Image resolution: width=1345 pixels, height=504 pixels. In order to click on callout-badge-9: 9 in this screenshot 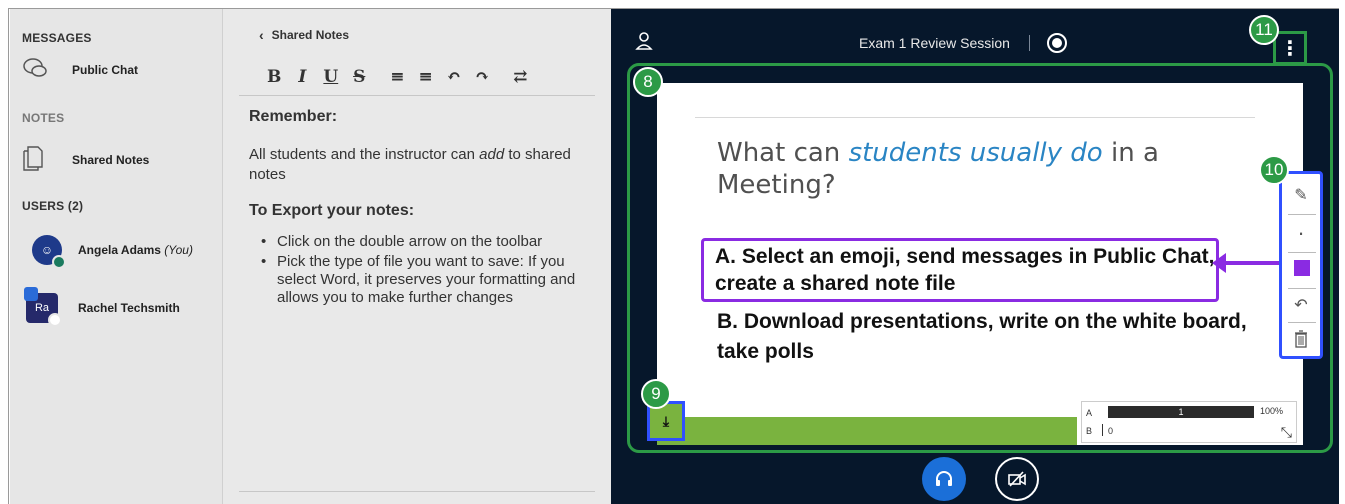, I will do `click(656, 394)`.